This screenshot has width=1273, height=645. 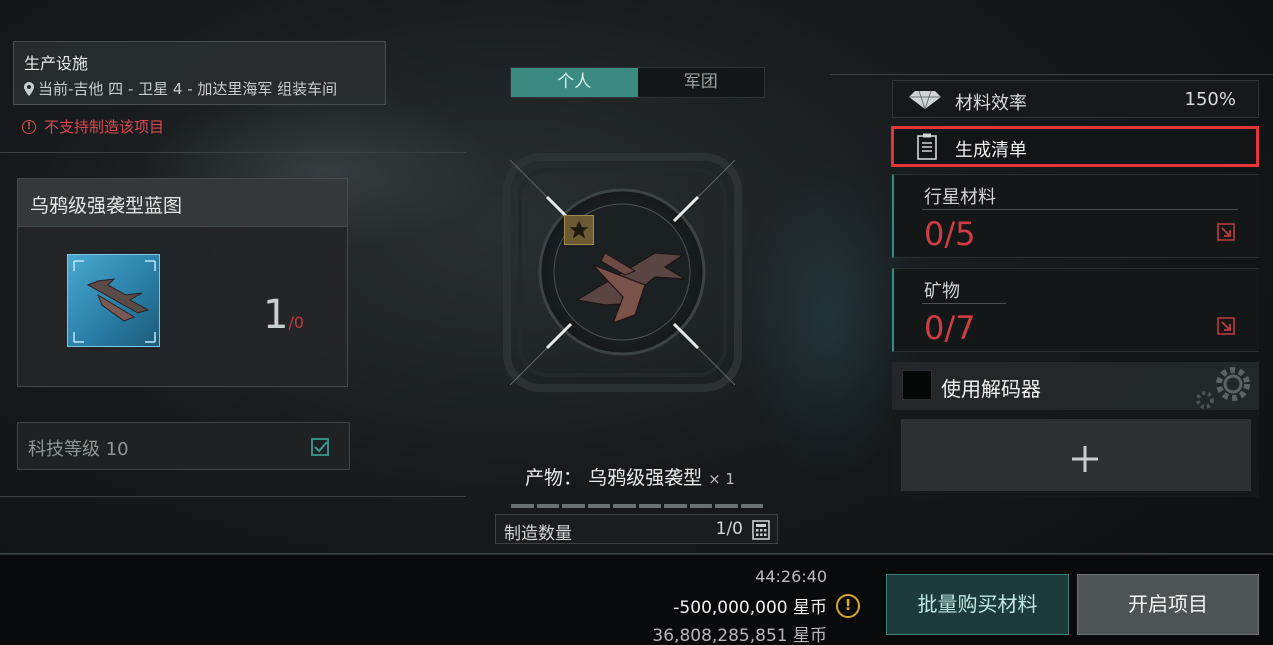 What do you see at coordinates (960, 197) in the screenshot?
I see `planetary-materials-label: 行星材料` at bounding box center [960, 197].